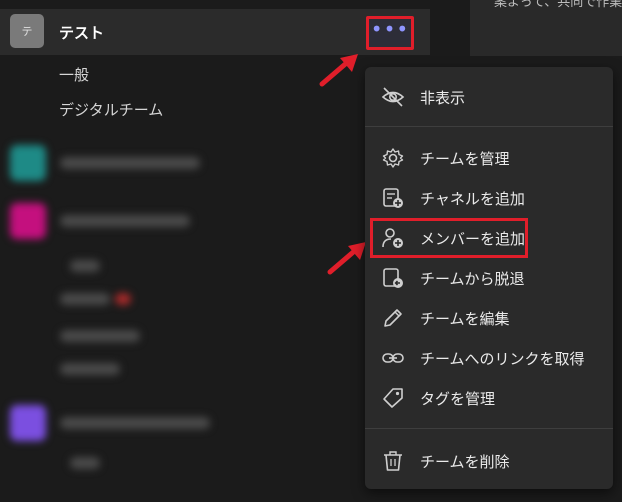 The image size is (622, 502). I want to click on eye-off-icon, so click(393, 97).